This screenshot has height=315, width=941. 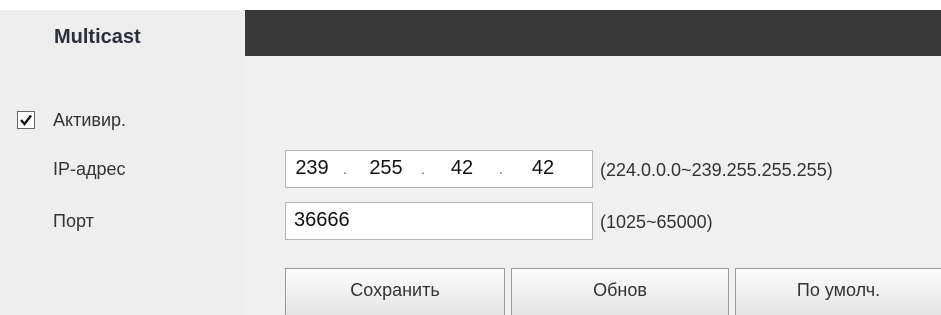 What do you see at coordinates (543, 168) in the screenshot?
I see `ip-octet-4: 42` at bounding box center [543, 168].